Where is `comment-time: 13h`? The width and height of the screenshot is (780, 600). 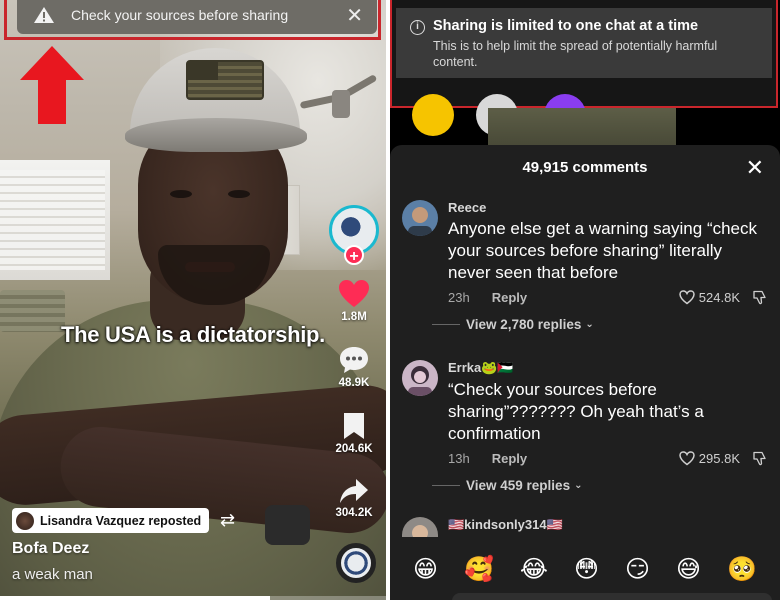 comment-time: 13h is located at coordinates (459, 458).